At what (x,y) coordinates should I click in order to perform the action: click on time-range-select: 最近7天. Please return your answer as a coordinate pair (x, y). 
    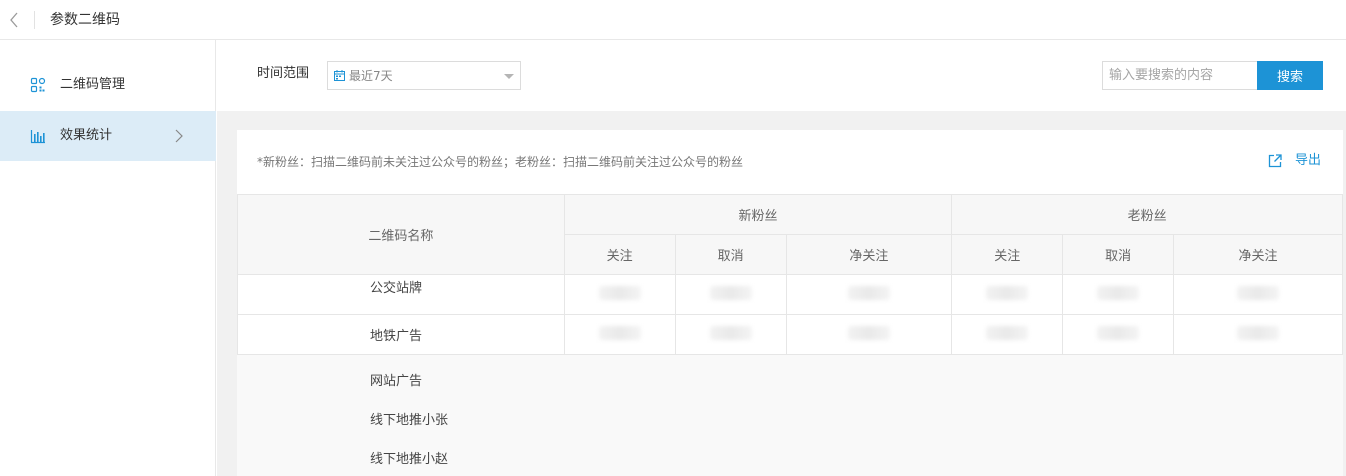
    Looking at the image, I should click on (424, 75).